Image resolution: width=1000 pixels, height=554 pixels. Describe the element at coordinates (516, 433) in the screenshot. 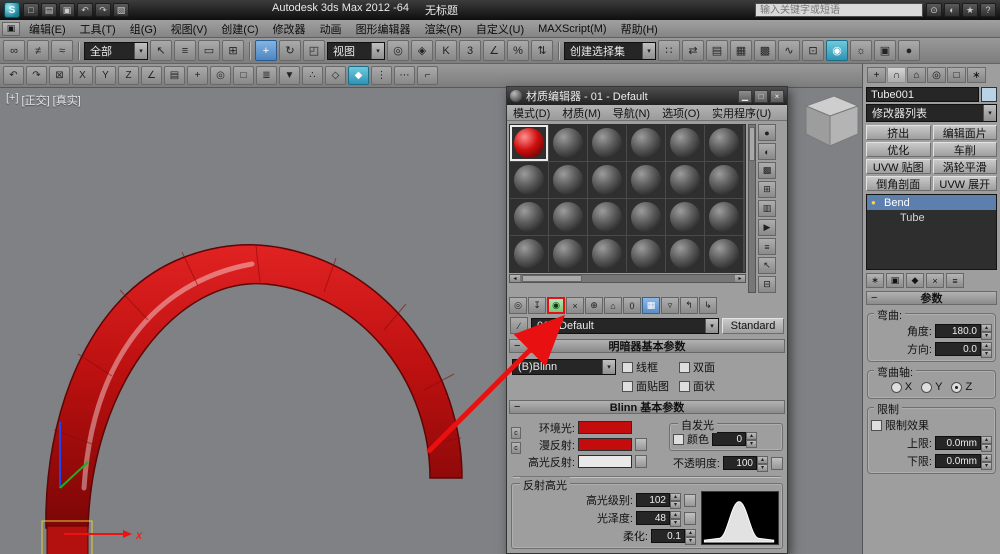

I see `lock-ambient-diffuse-icon: c` at that location.